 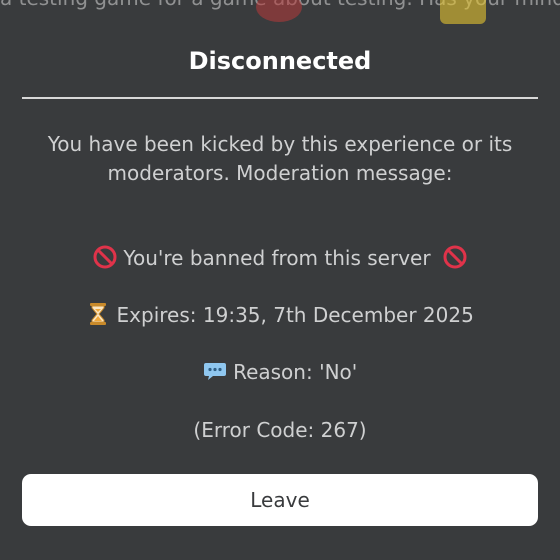 I want to click on expires-line: Expires: 19:35, 7th December 2025, so click(x=280, y=315).